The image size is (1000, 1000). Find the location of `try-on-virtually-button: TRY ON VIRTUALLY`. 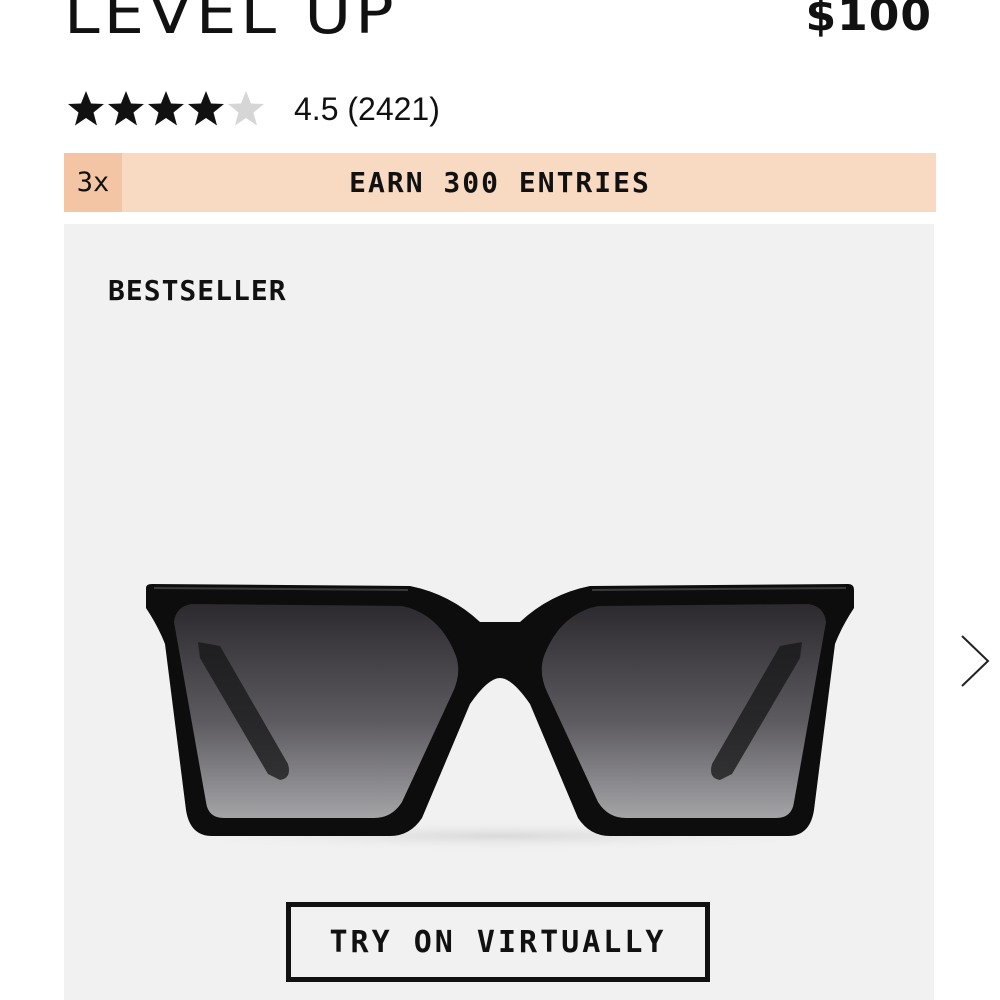

try-on-virtually-button: TRY ON VIRTUALLY is located at coordinates (498, 942).